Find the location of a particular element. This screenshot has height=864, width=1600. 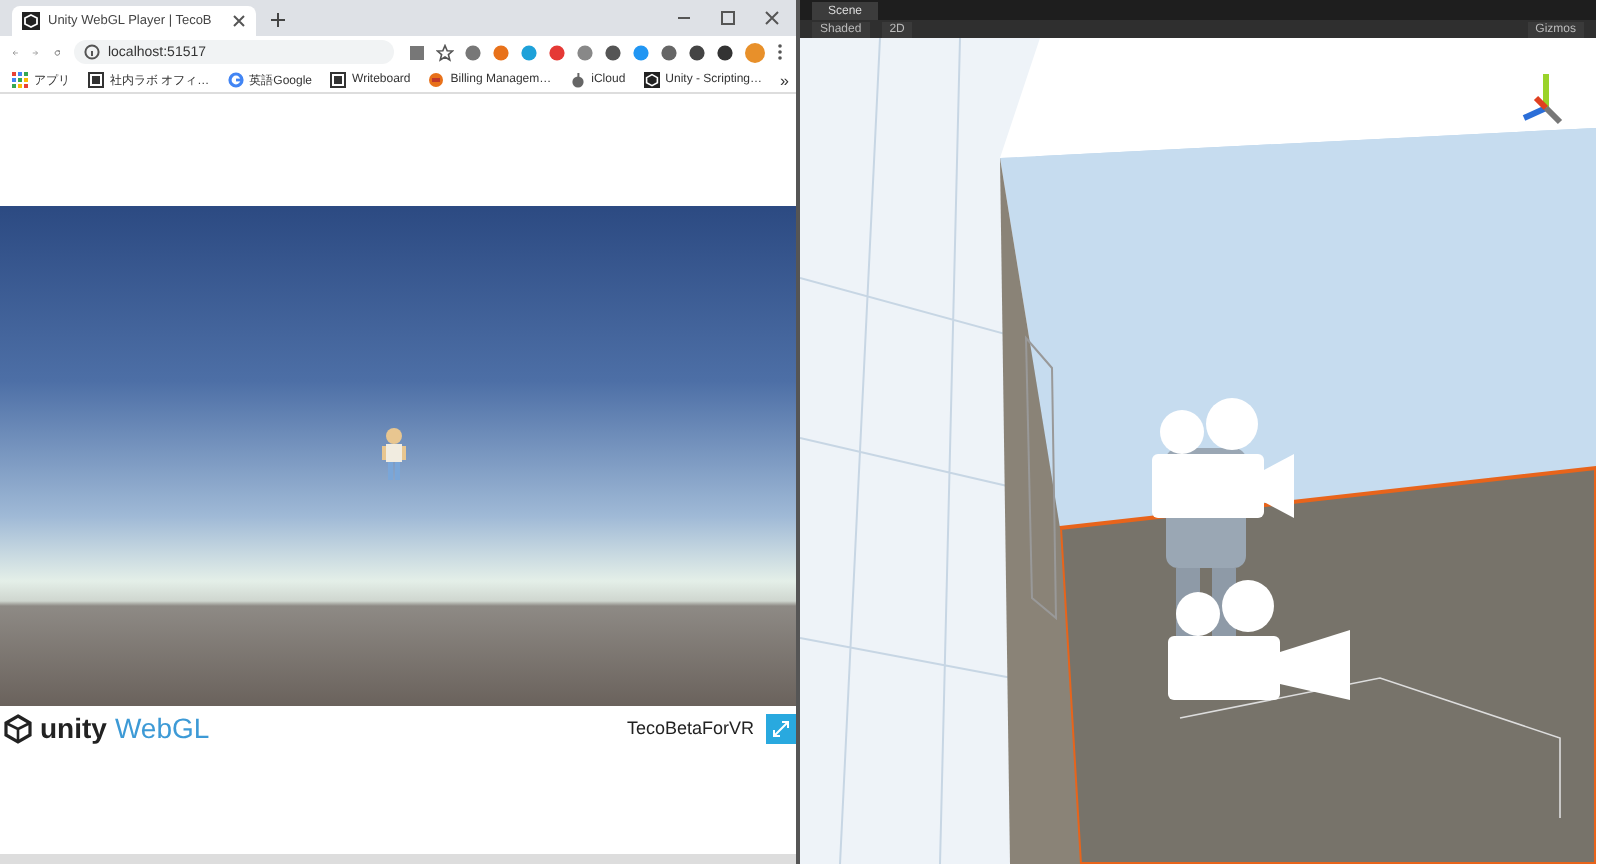

maximize-icon is located at coordinates (728, 18).